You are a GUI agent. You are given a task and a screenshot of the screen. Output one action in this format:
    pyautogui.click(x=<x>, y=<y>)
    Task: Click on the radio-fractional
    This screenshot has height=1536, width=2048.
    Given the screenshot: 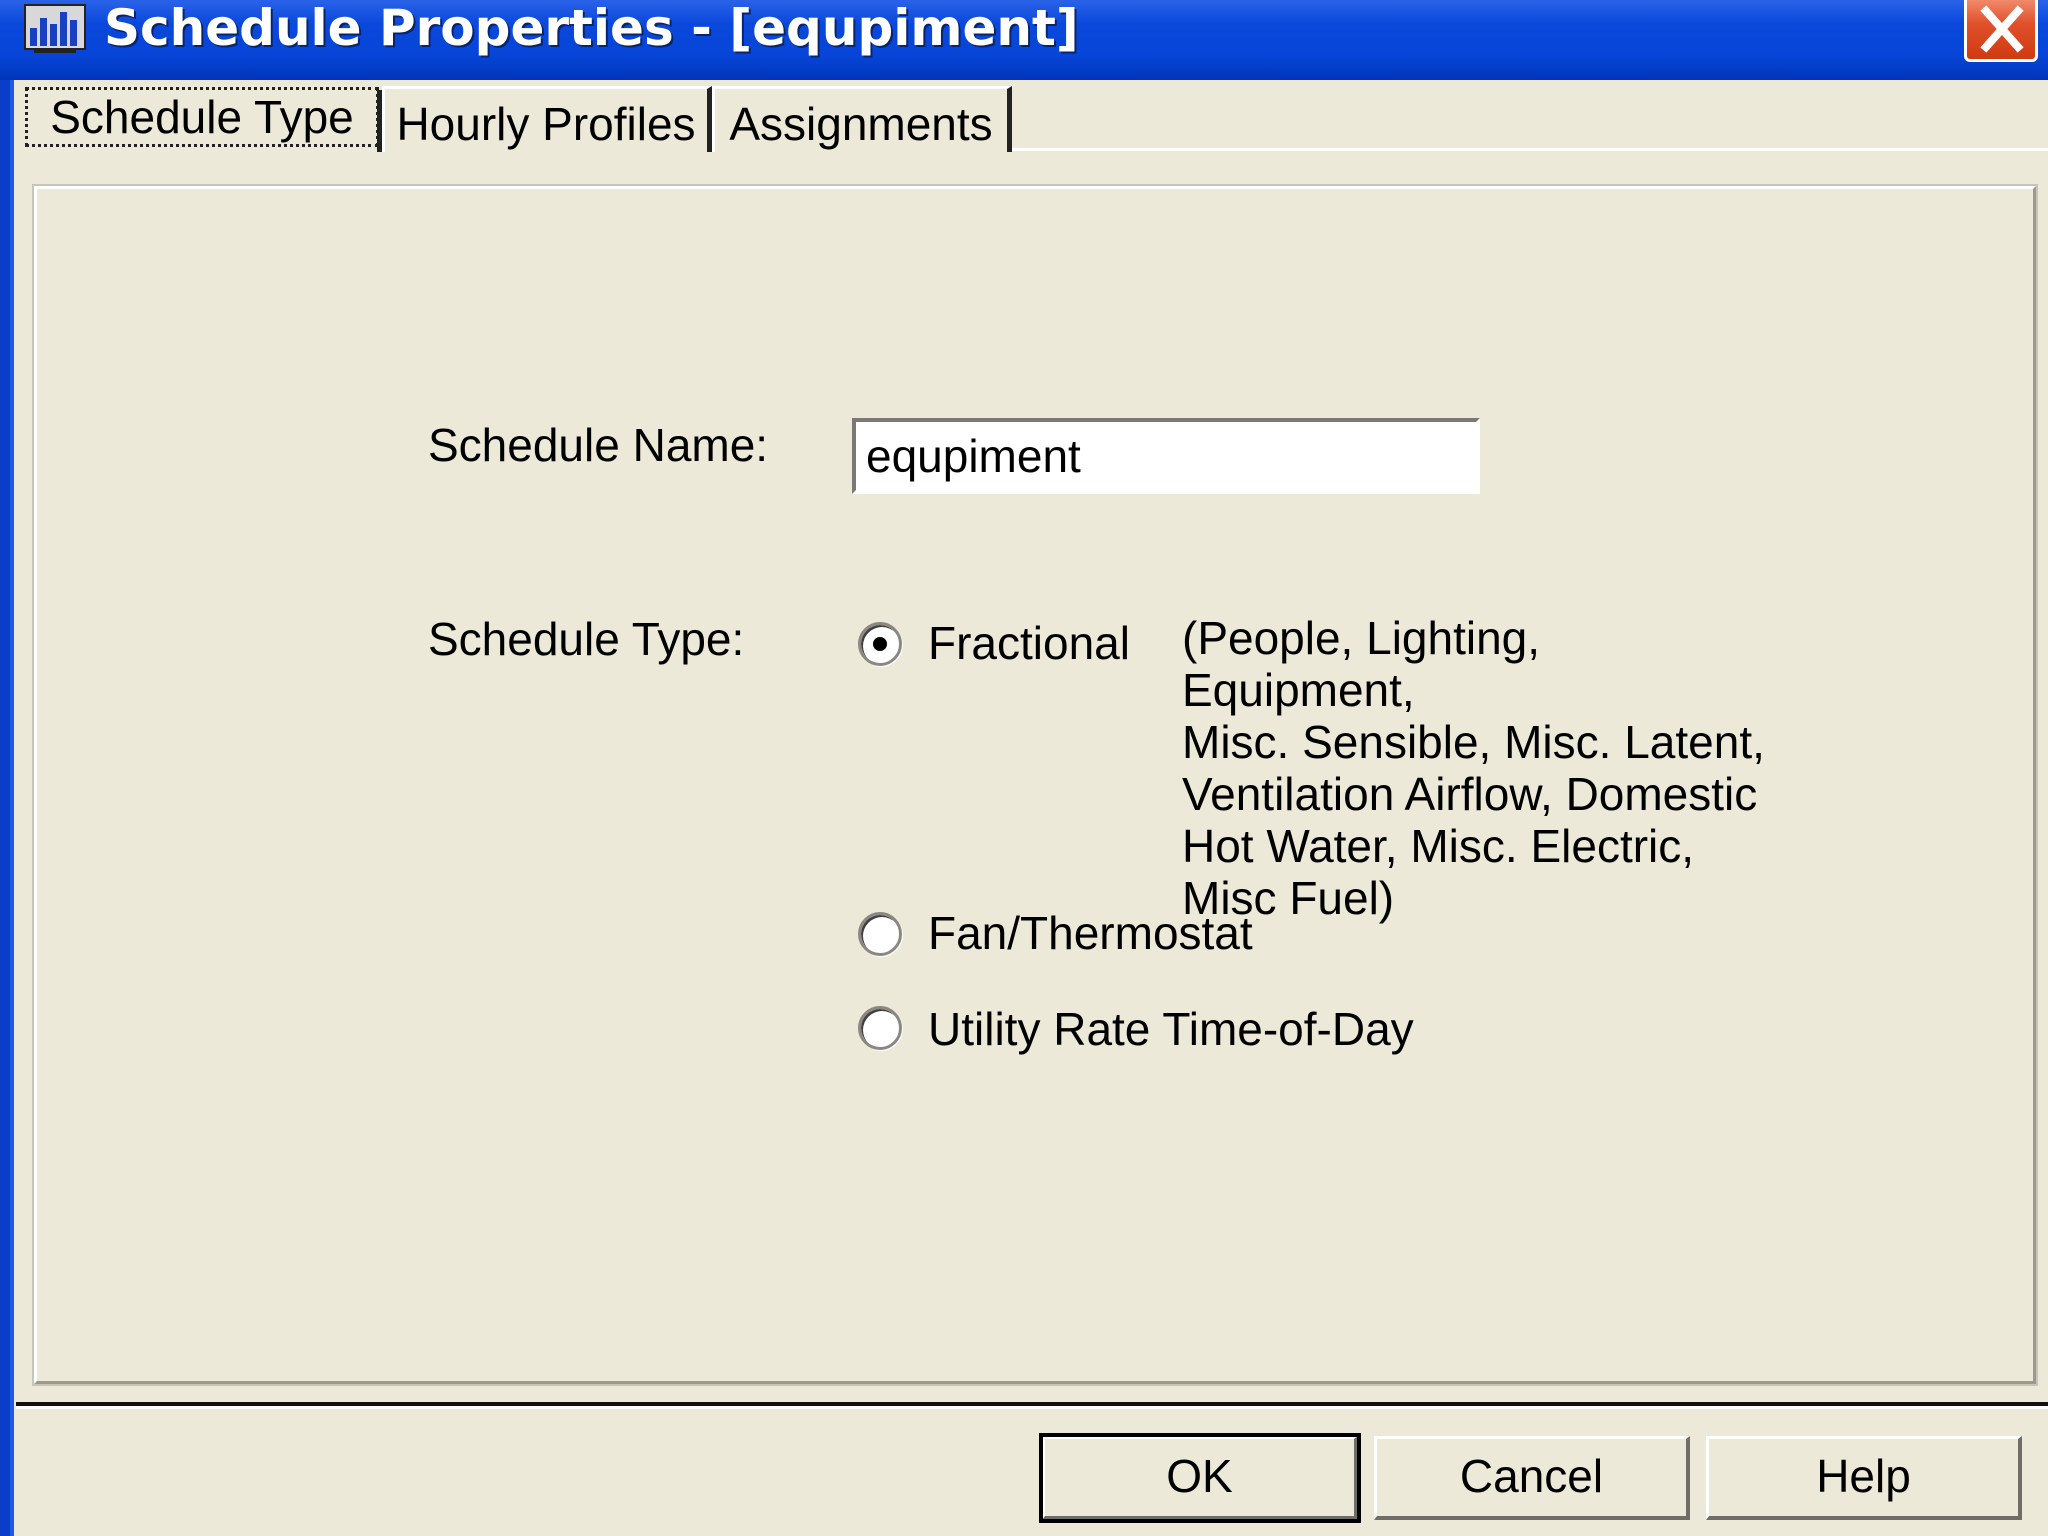 What is the action you would take?
    pyautogui.click(x=880, y=644)
    